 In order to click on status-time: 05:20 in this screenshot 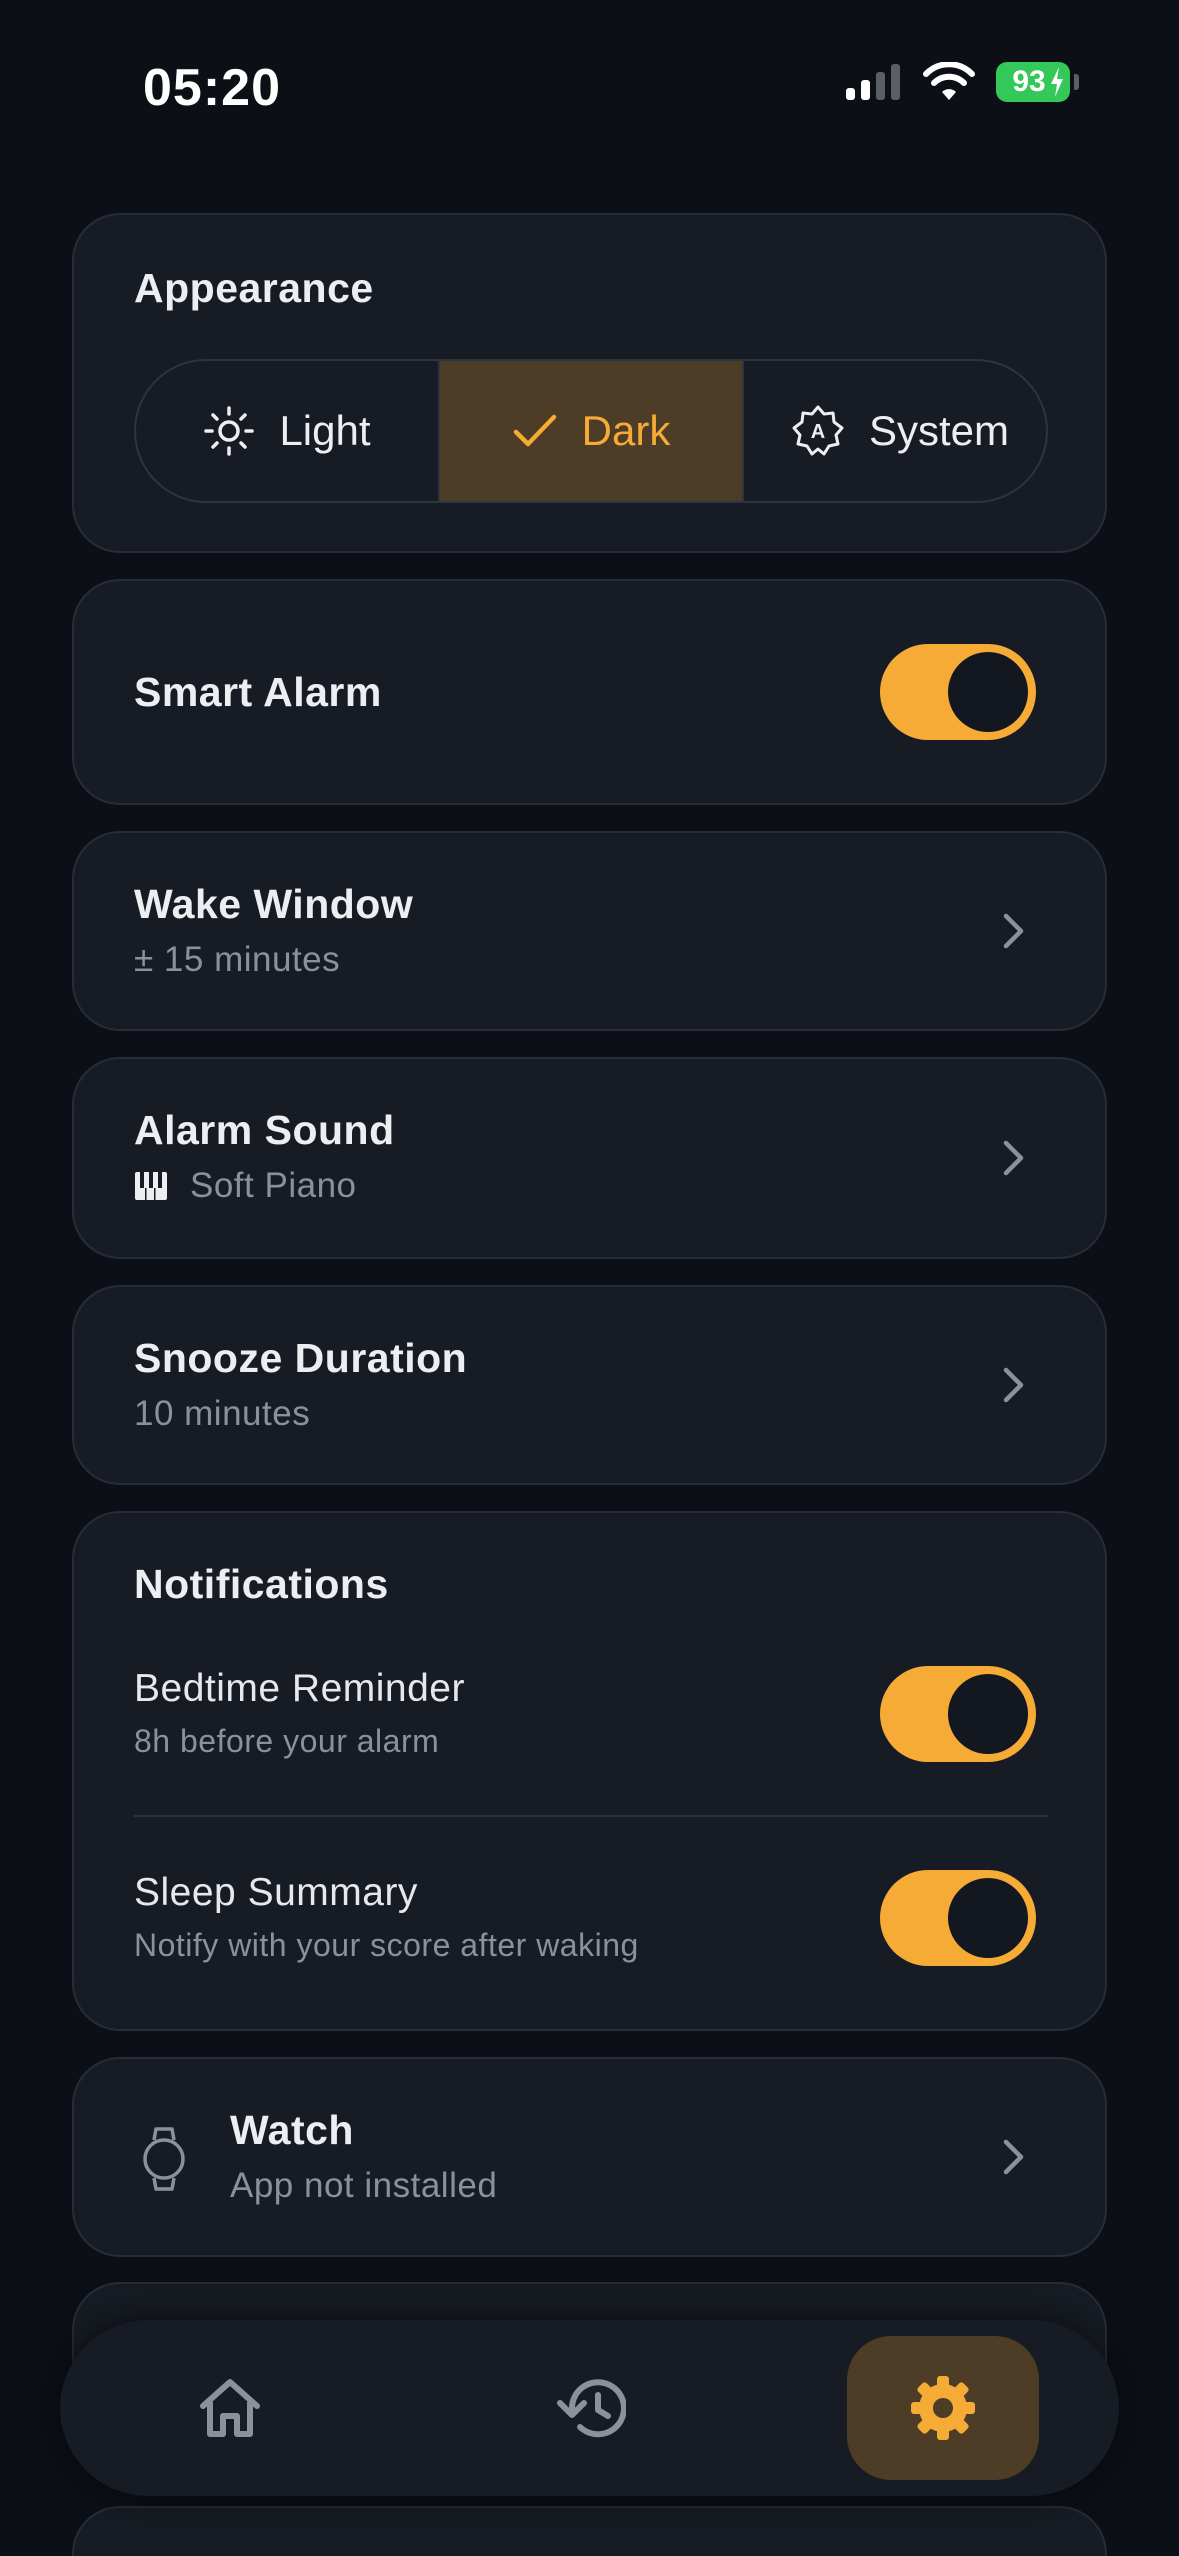, I will do `click(212, 88)`.